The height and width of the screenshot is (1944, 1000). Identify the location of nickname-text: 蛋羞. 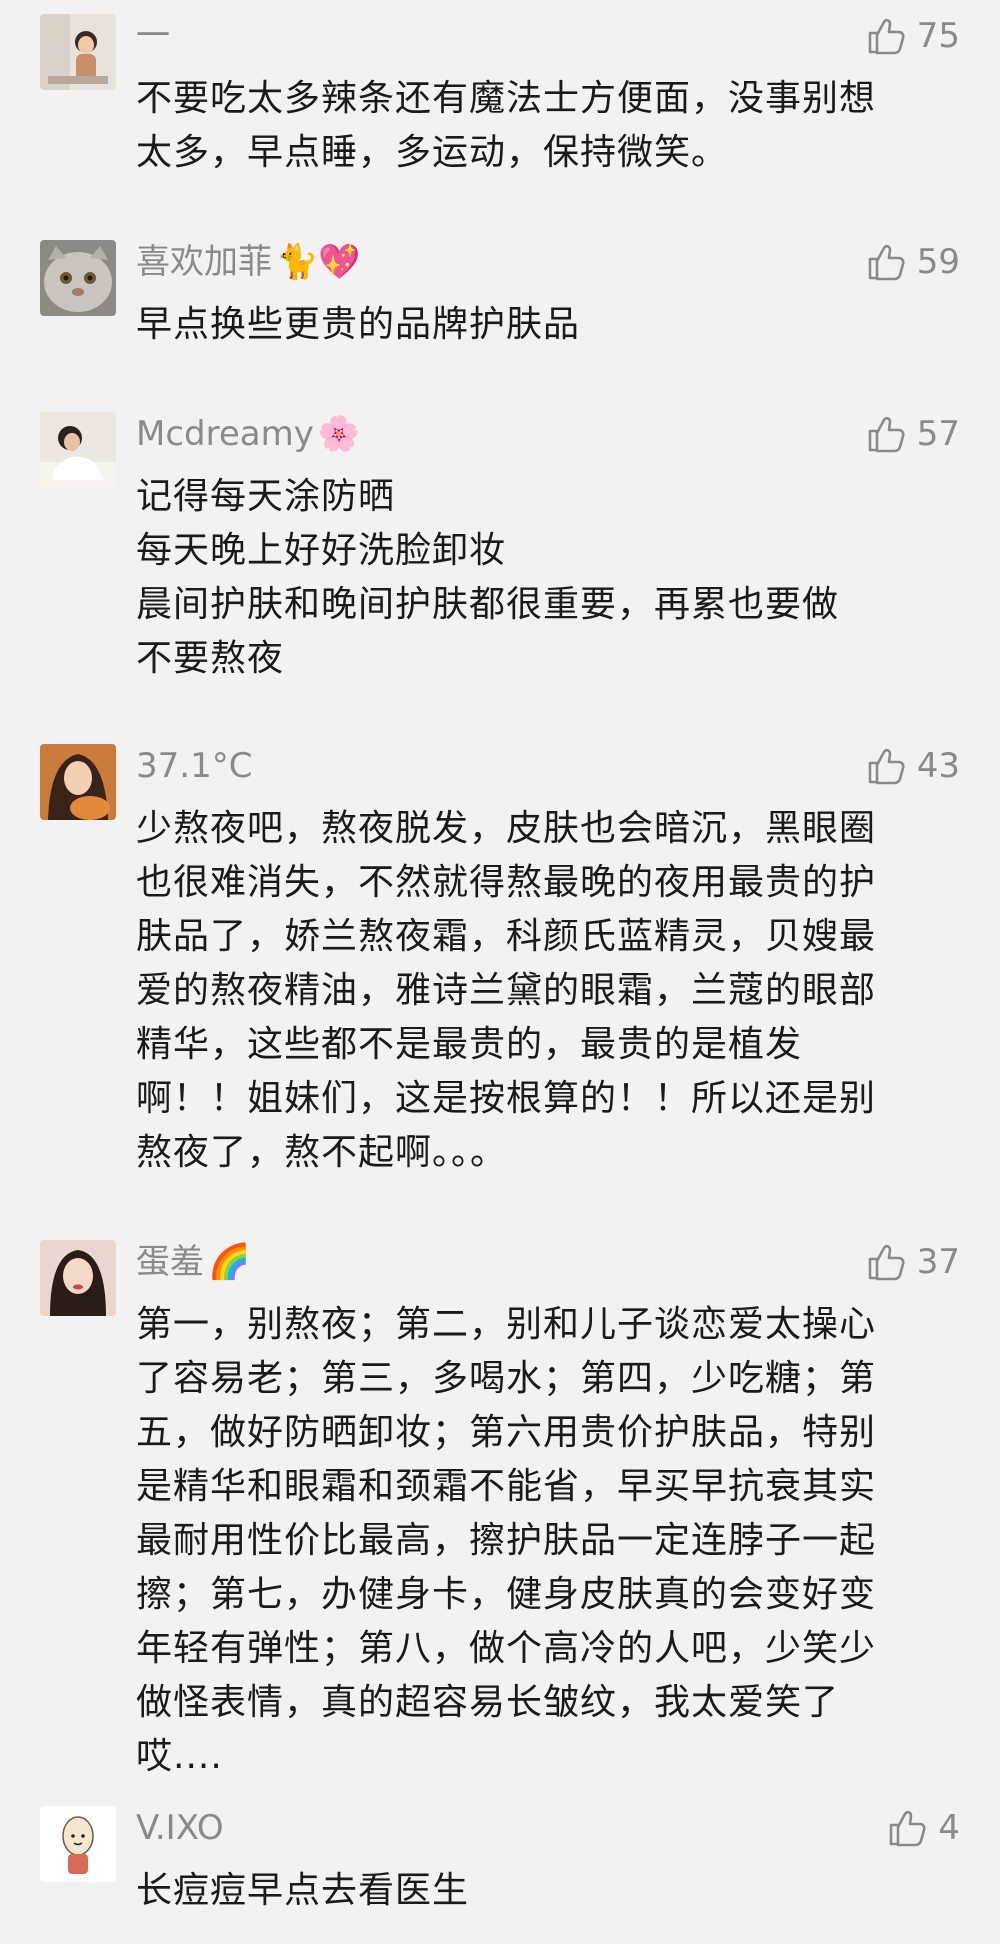
(170, 1262).